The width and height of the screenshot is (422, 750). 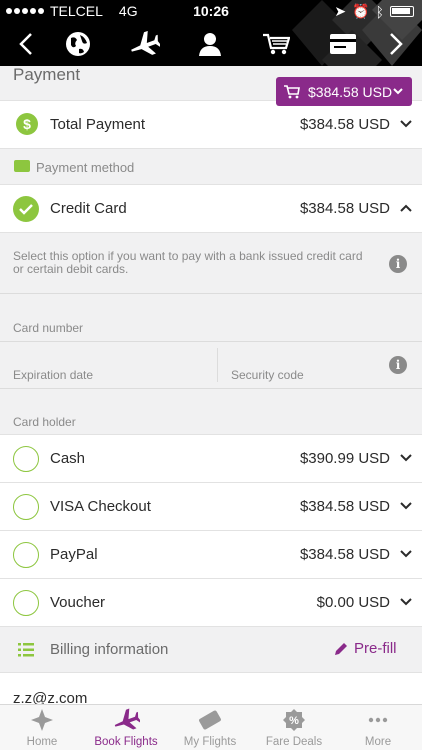 What do you see at coordinates (361, 11) in the screenshot?
I see `alarm-icon: ⏰` at bounding box center [361, 11].